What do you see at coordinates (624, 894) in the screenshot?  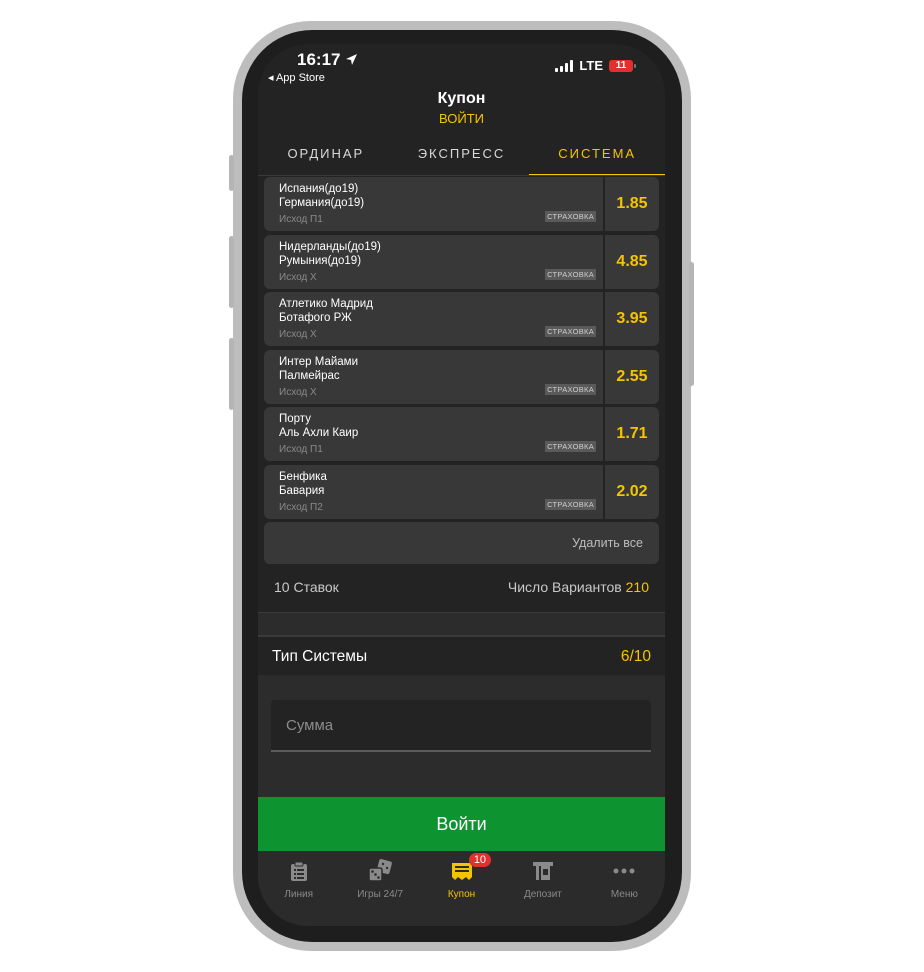 I see `nav-menu-label: Меню` at bounding box center [624, 894].